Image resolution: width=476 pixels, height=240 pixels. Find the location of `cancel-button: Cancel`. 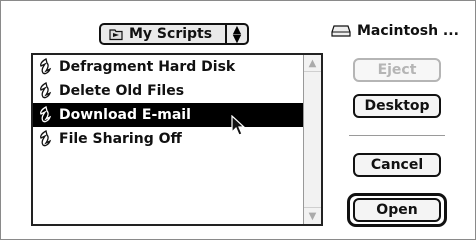

cancel-button: Cancel is located at coordinates (397, 165).